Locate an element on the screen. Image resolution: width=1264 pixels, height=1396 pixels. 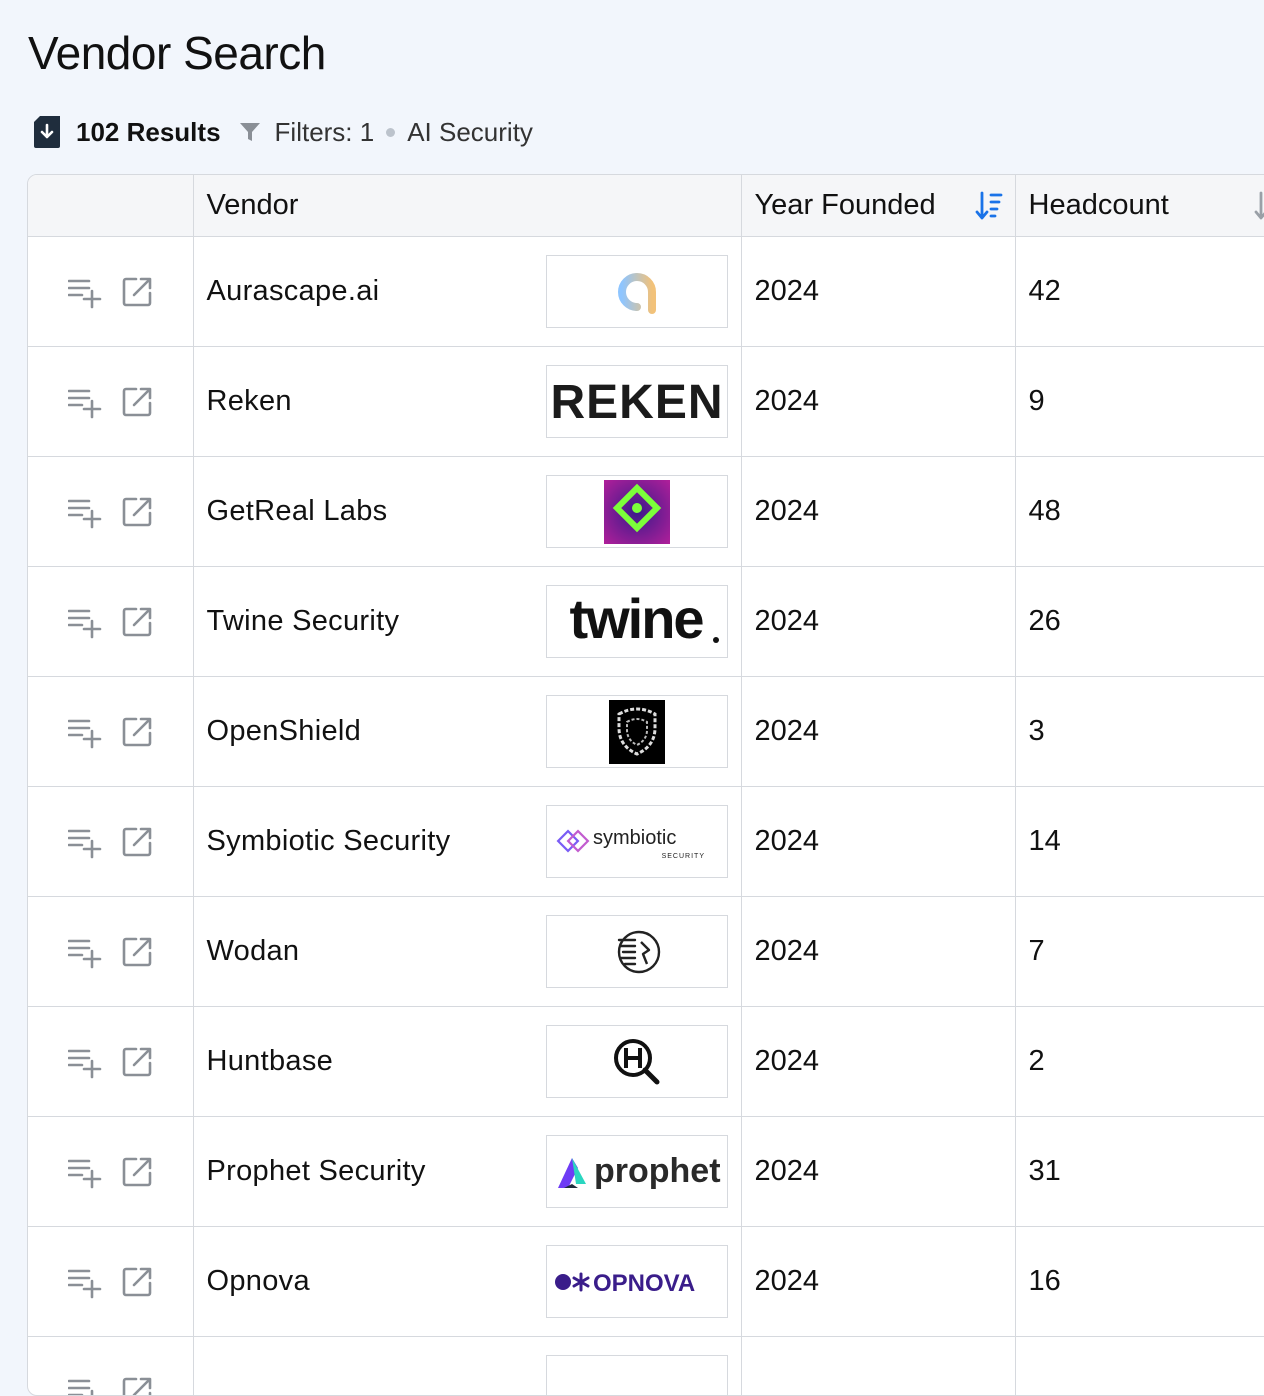
getreal-logo is located at coordinates (637, 511).